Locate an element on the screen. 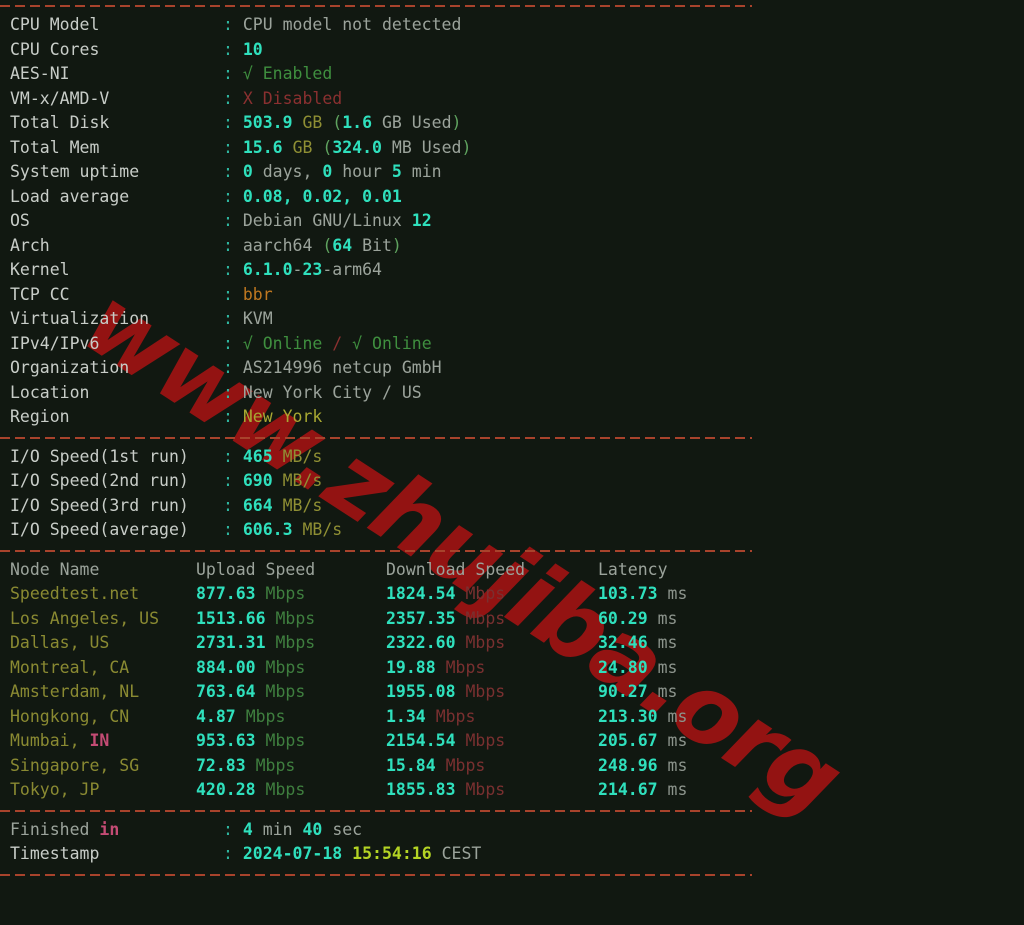 The image size is (1024, 925). cell-download: 1855.83 is located at coordinates (421, 789).